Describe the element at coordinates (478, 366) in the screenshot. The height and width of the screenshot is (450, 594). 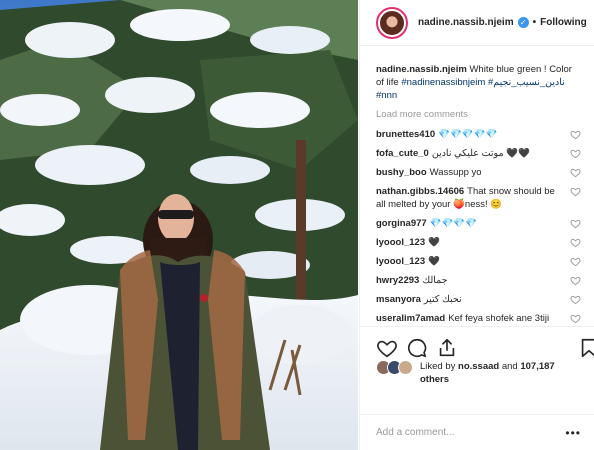
I see `liked-by-username: no.ssaad` at that location.